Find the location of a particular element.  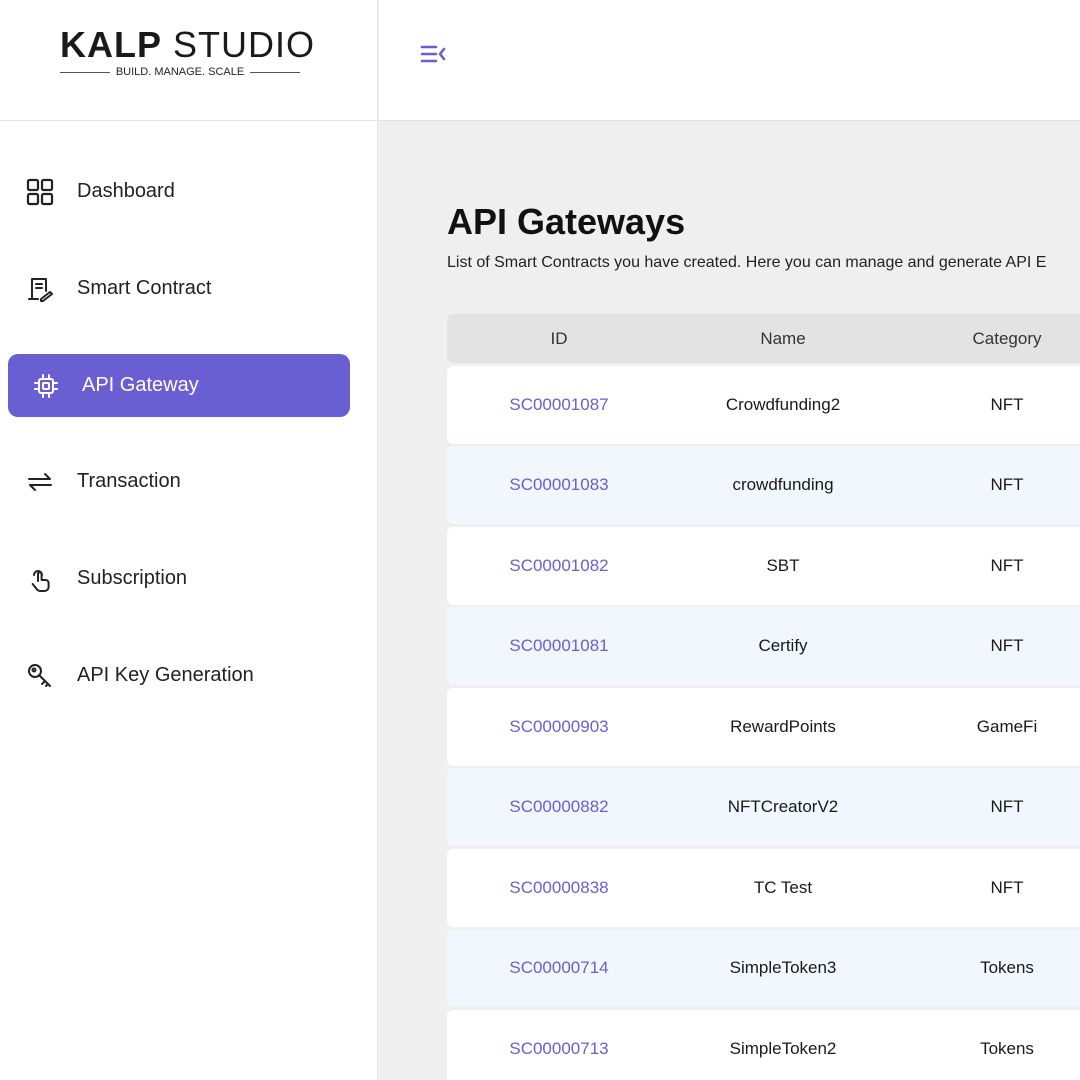

sidebar-item-api-gateway: API Gateway is located at coordinates (179, 385).